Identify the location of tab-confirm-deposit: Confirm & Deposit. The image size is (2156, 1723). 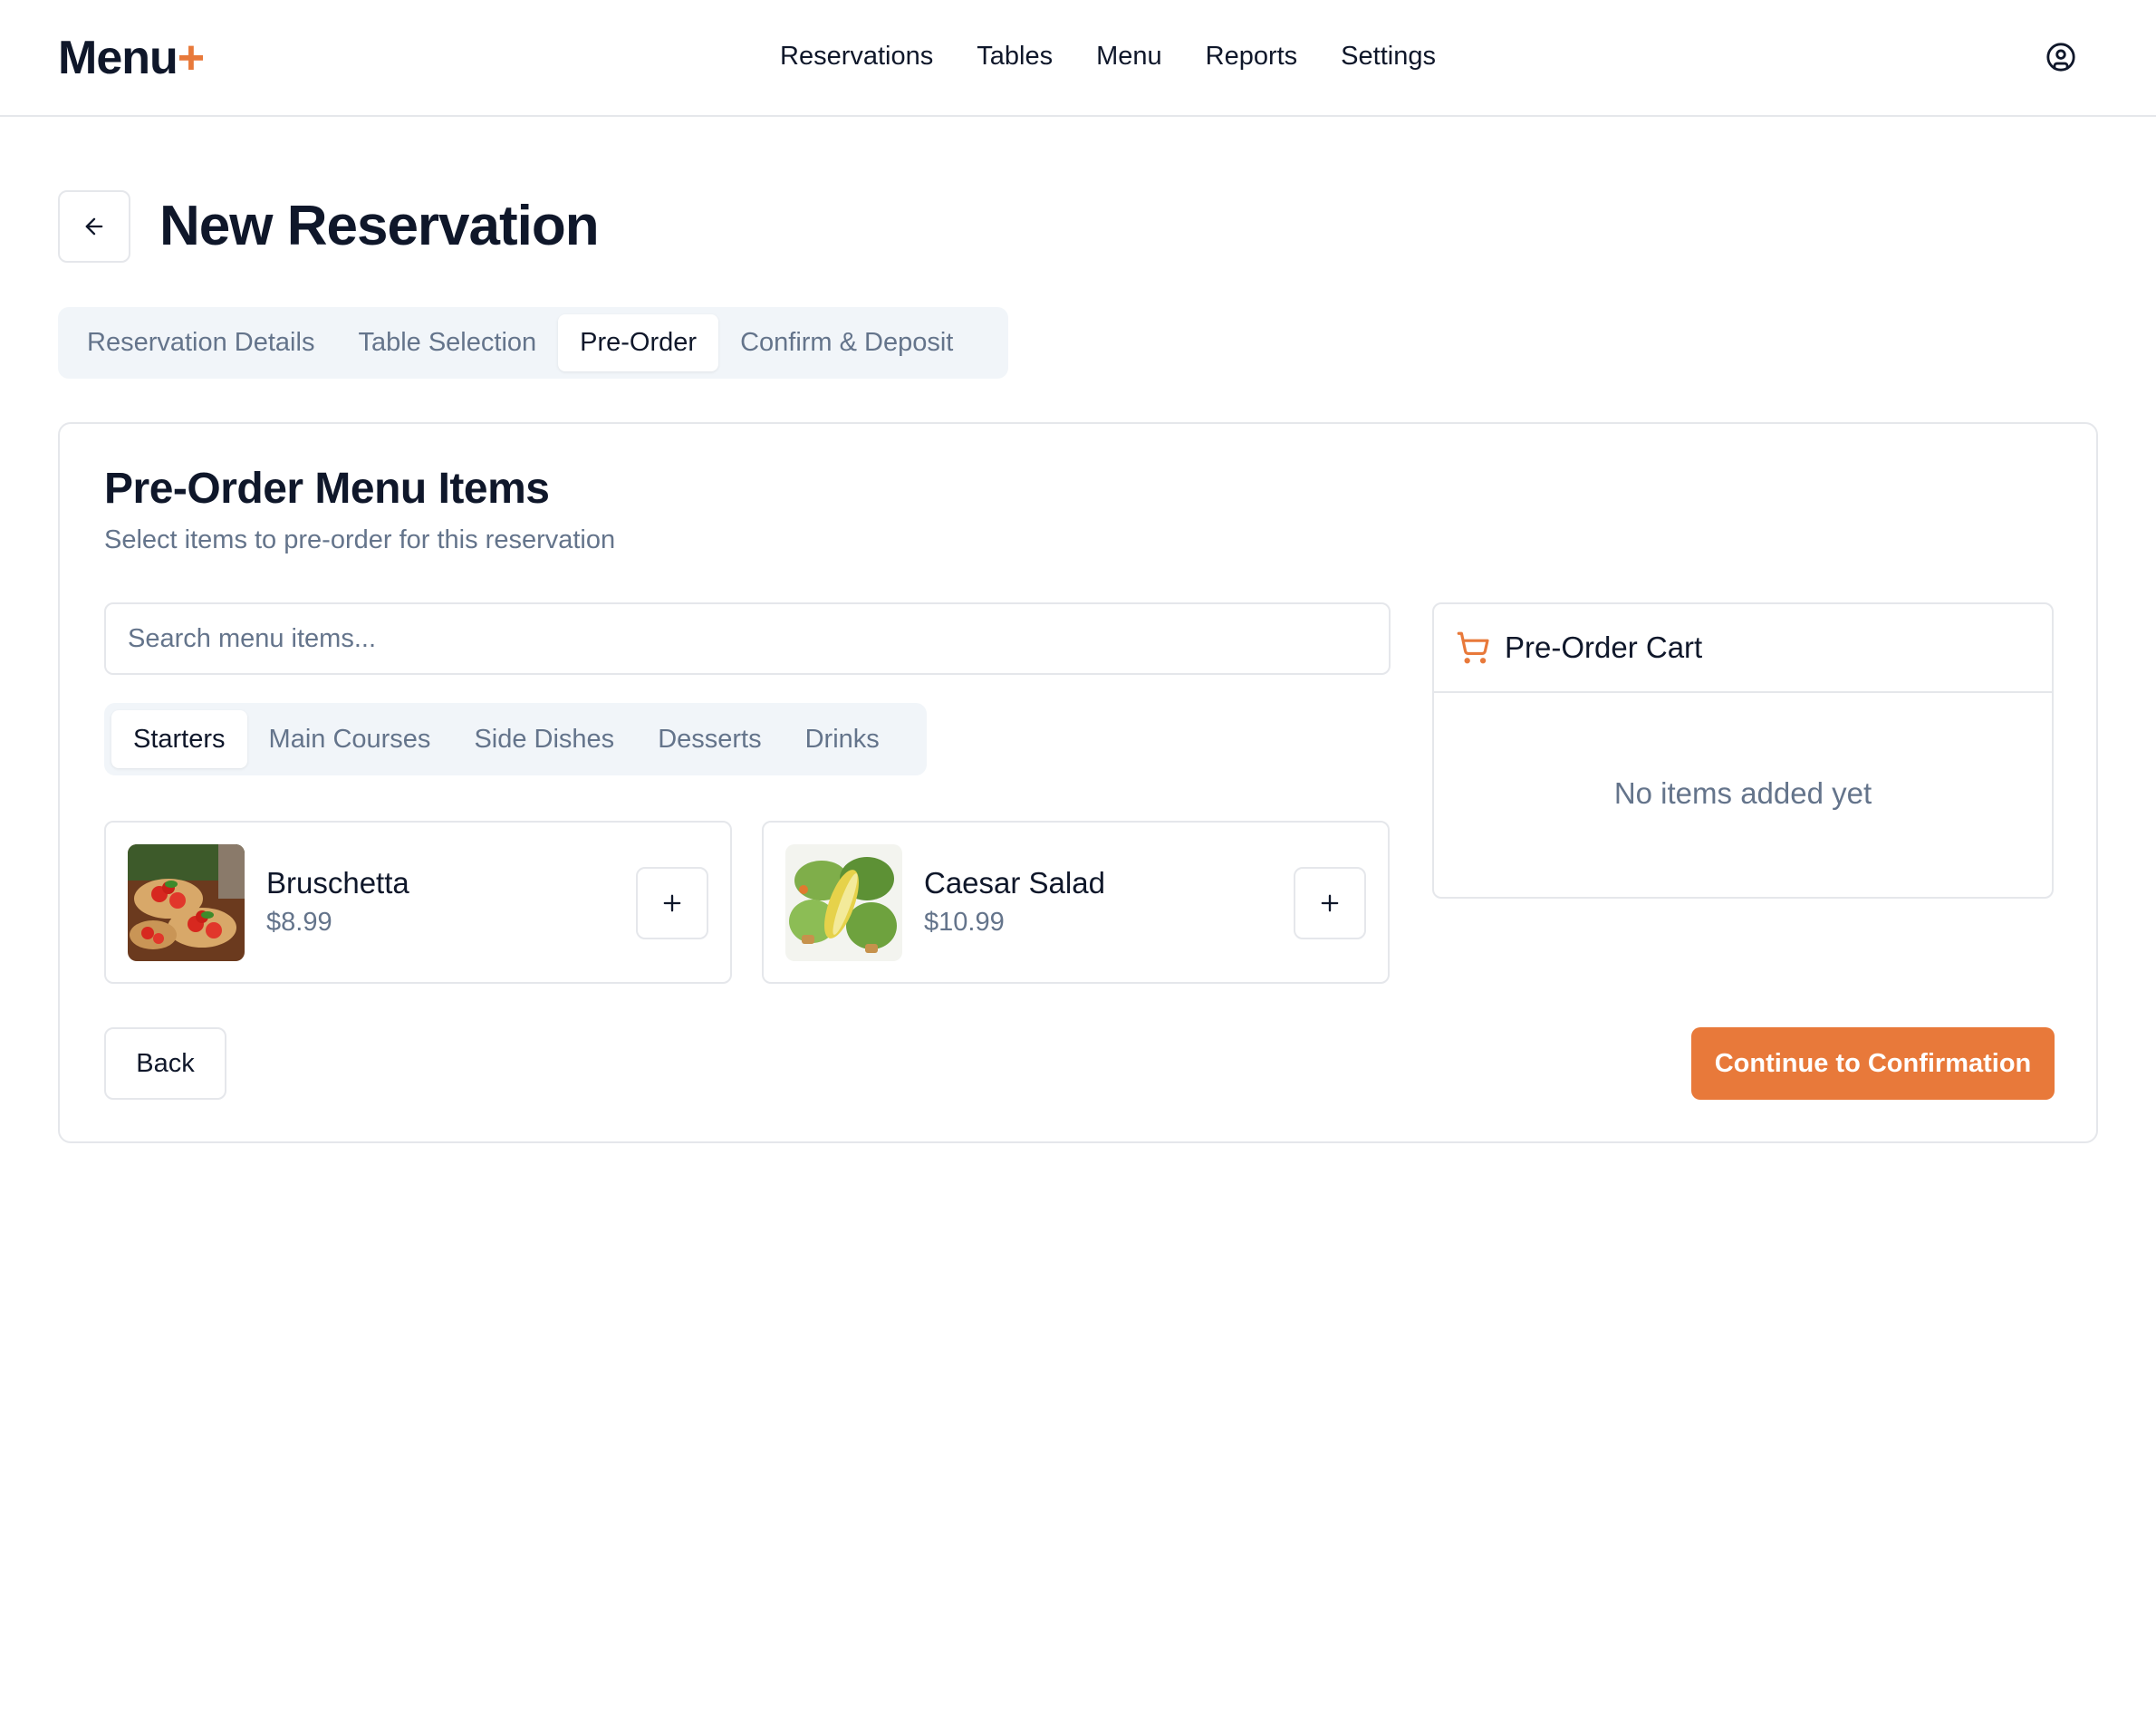
(847, 343).